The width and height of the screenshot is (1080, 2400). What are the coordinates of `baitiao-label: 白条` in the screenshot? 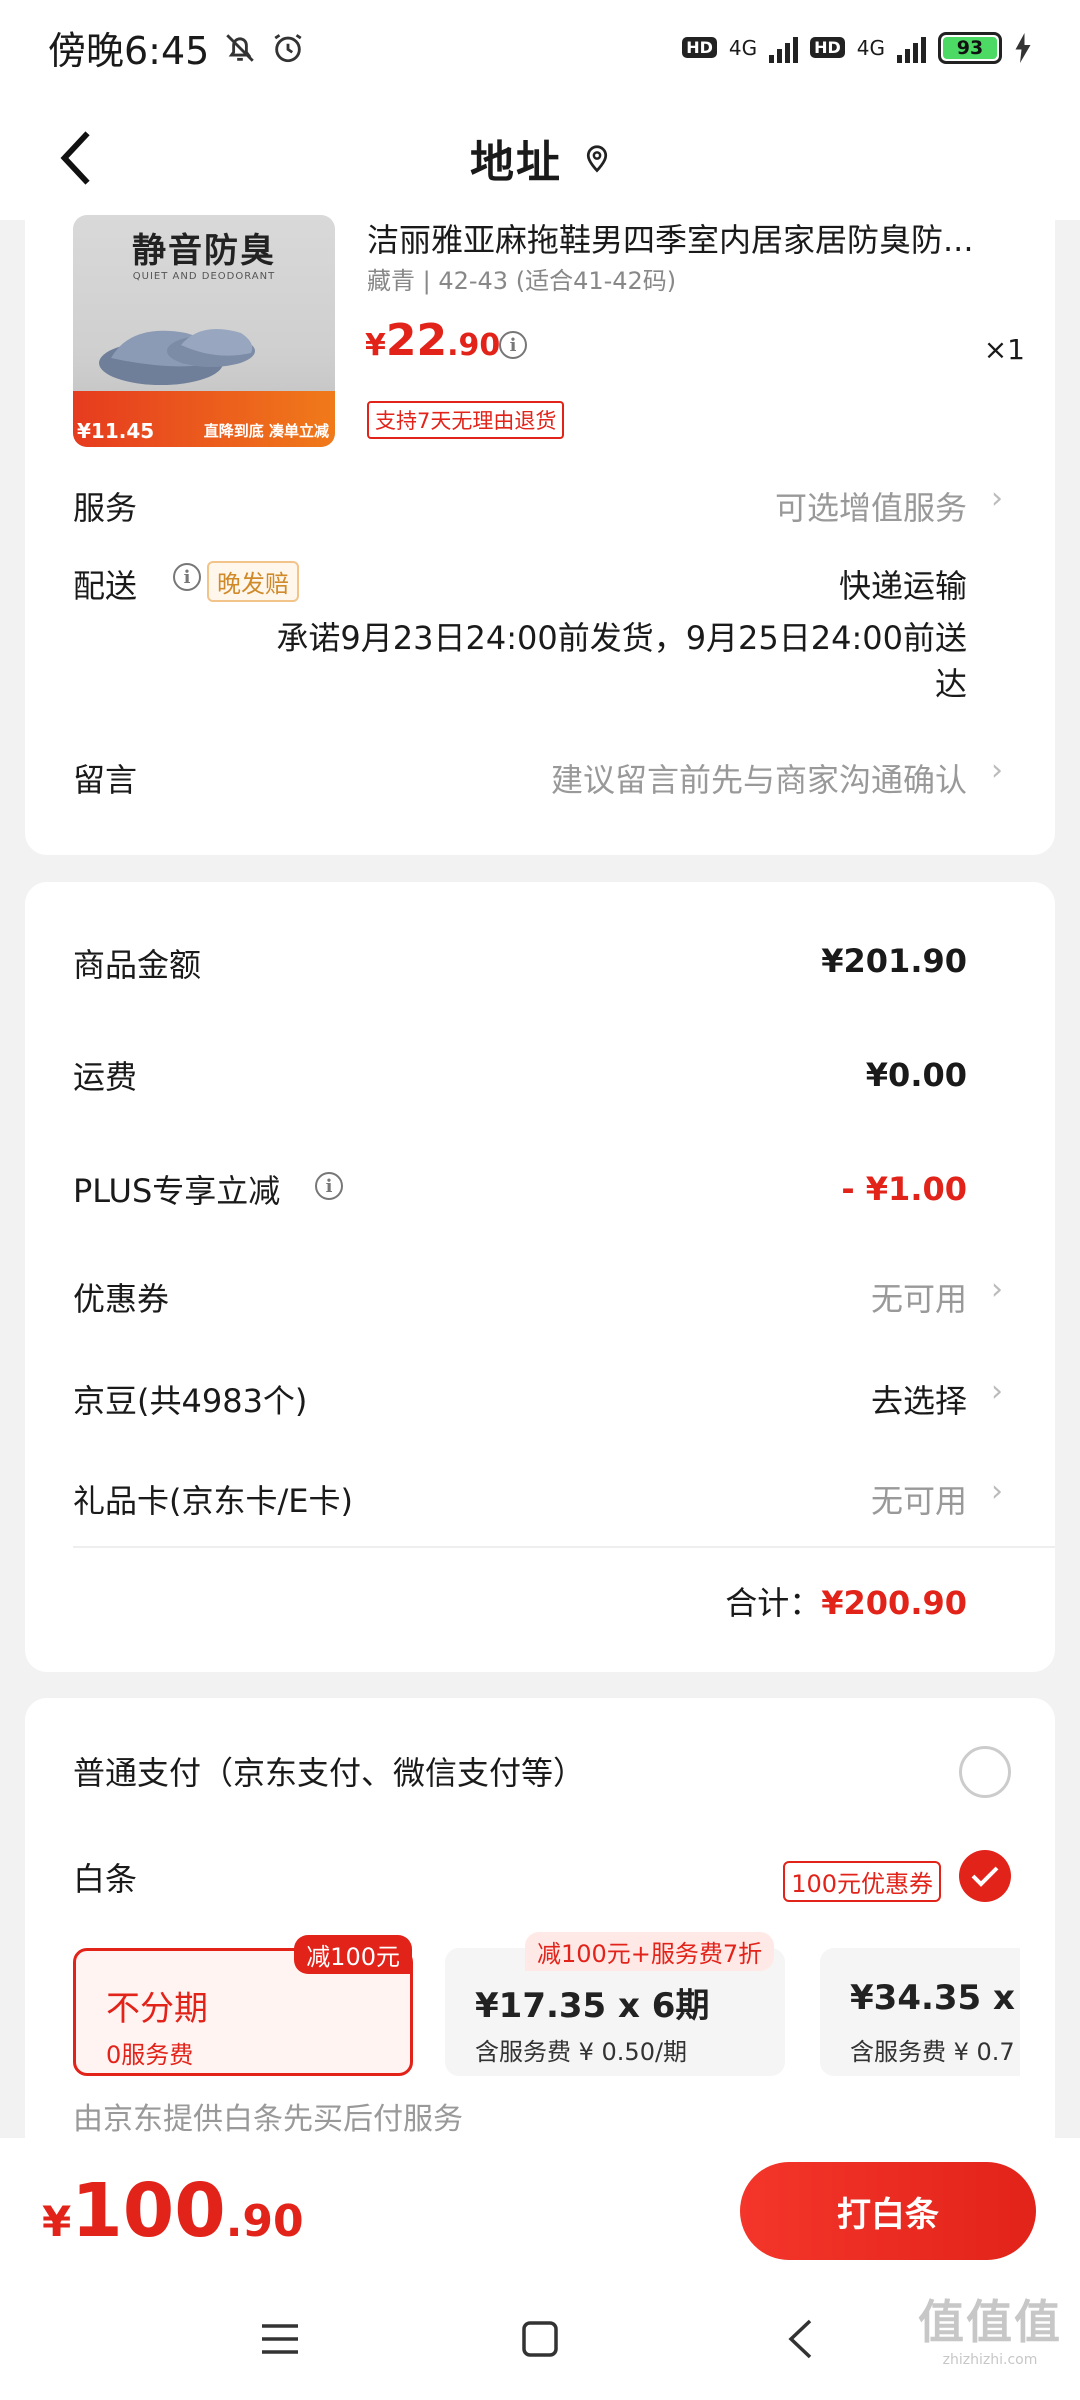 It's located at (105, 1877).